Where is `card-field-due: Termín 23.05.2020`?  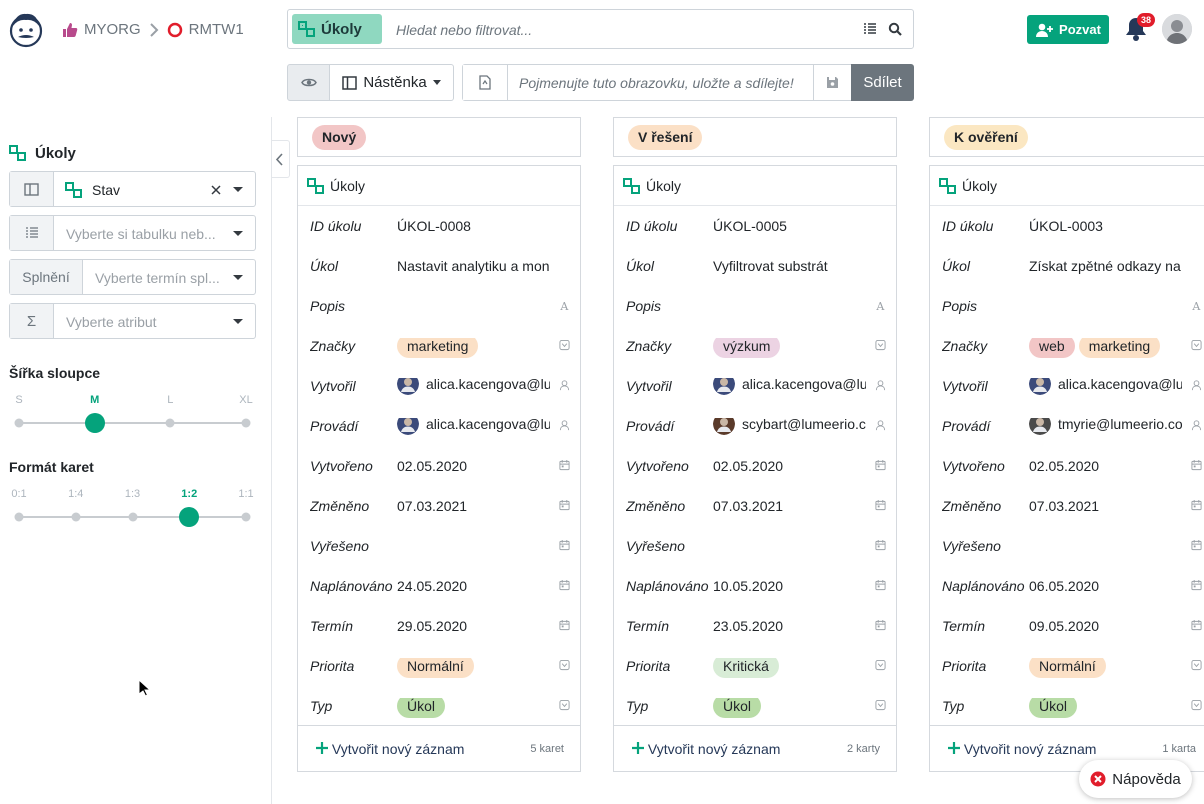 card-field-due: Termín 23.05.2020 is located at coordinates (756, 626).